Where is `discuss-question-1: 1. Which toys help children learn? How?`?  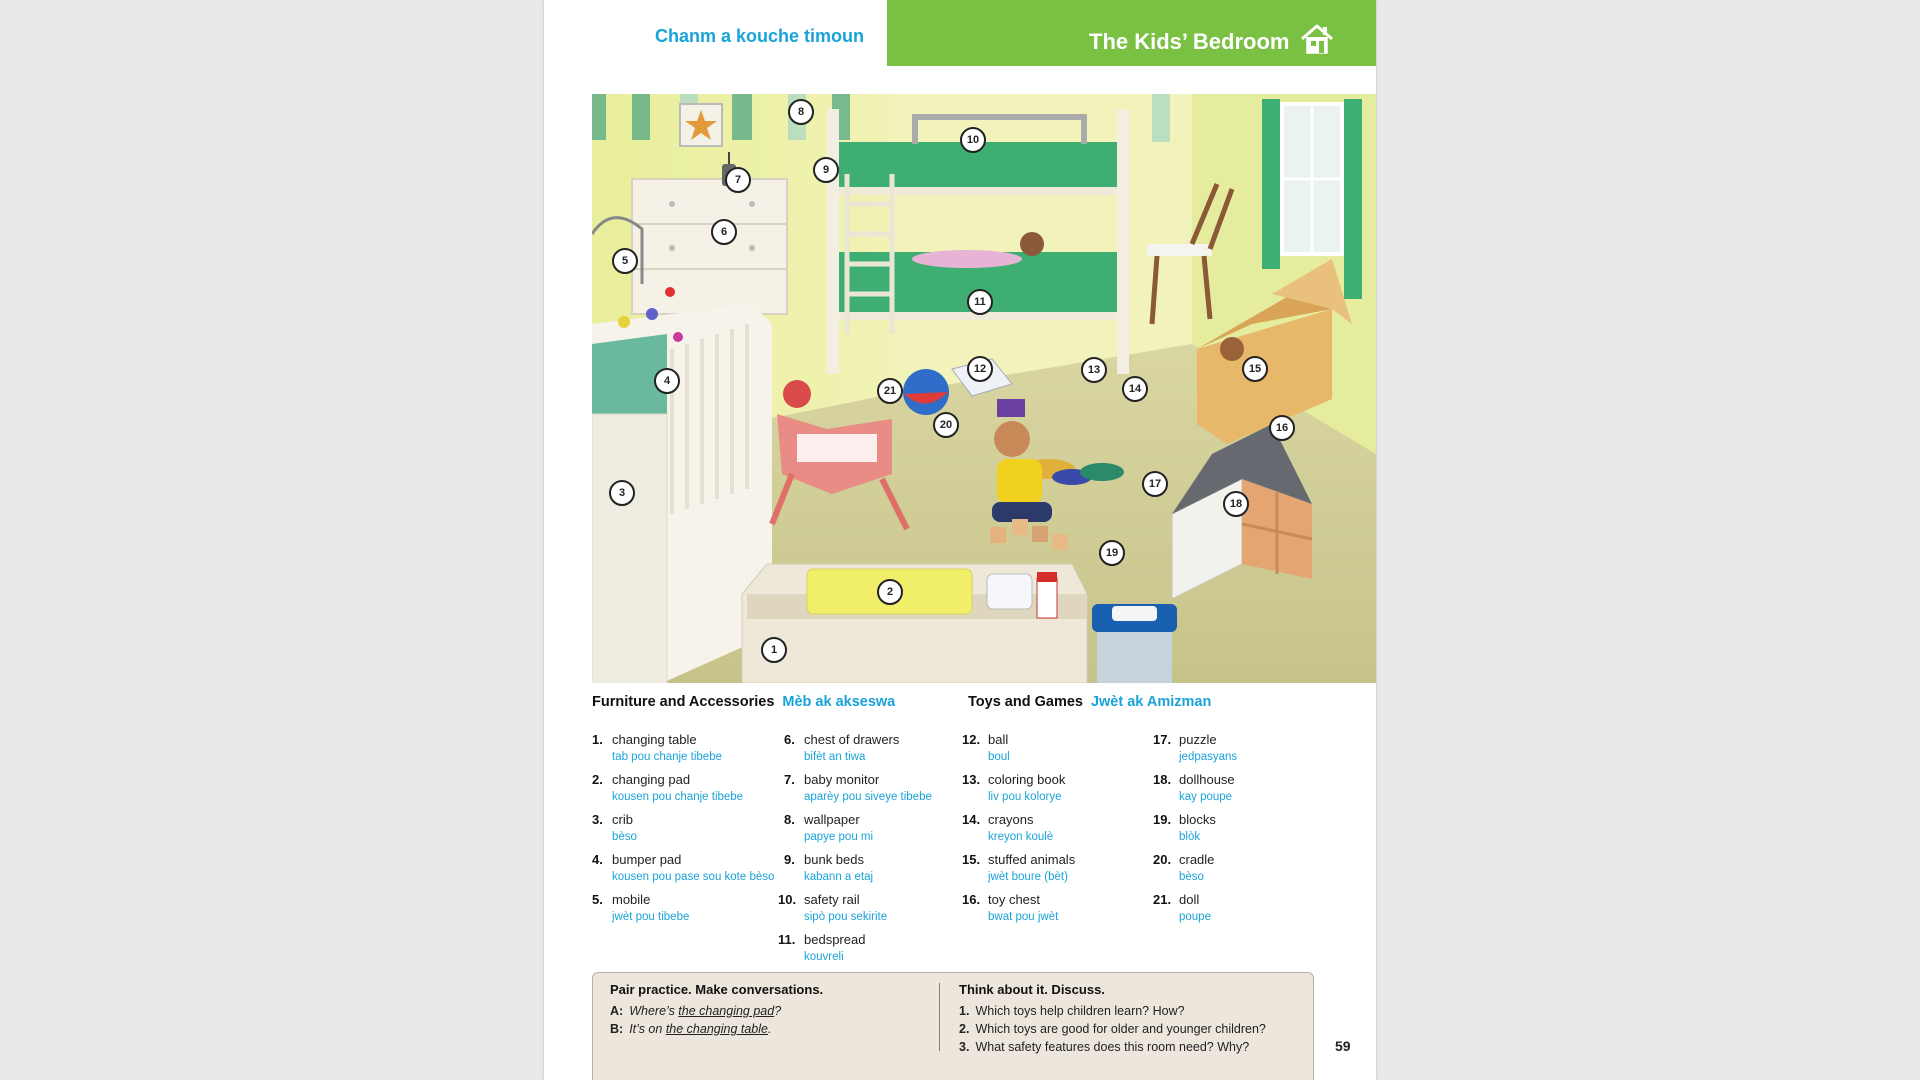
discuss-question-1: 1. Which toys help children learn? How? is located at coordinates (1072, 1011).